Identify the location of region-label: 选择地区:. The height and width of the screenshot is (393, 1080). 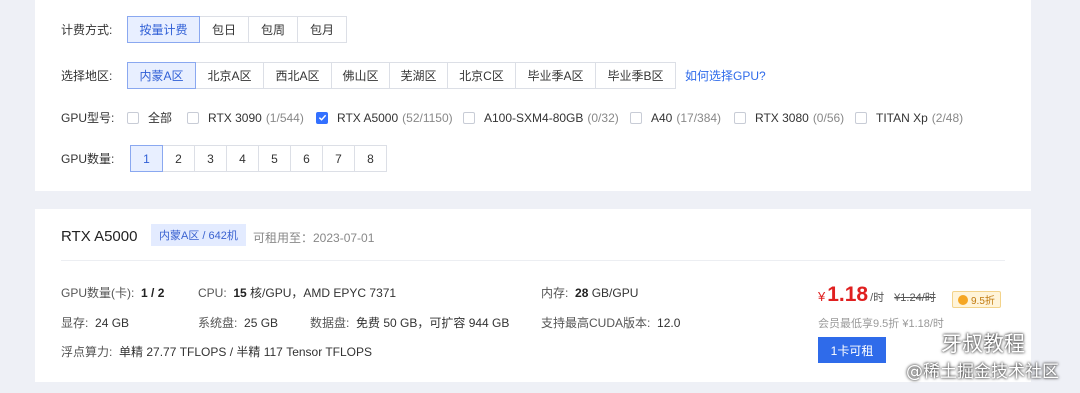
(87, 76).